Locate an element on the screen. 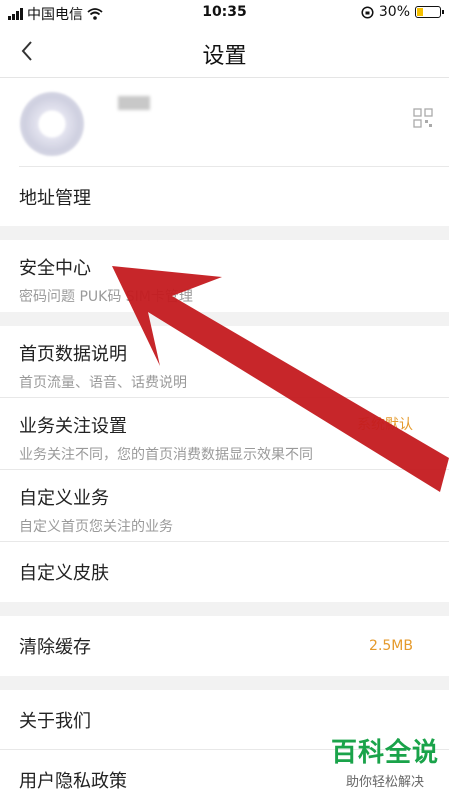 Image resolution: width=449 pixels, height=800 pixels. battery-percent: 30% is located at coordinates (394, 12).